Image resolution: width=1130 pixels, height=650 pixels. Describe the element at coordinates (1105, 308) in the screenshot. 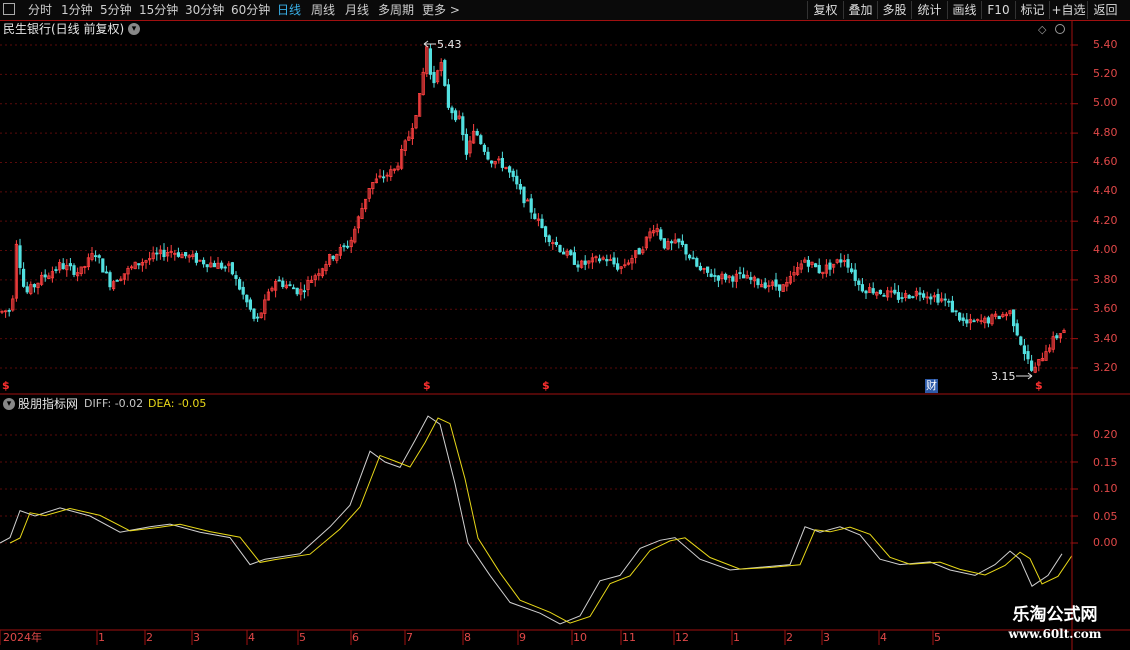

I see `price-tick: 3.60` at that location.